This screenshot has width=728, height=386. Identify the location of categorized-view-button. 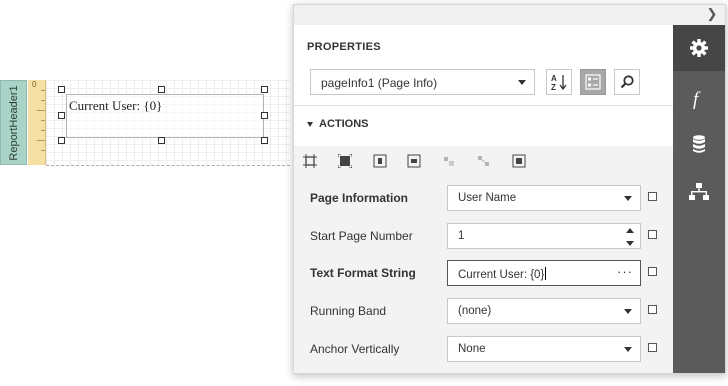
(593, 82).